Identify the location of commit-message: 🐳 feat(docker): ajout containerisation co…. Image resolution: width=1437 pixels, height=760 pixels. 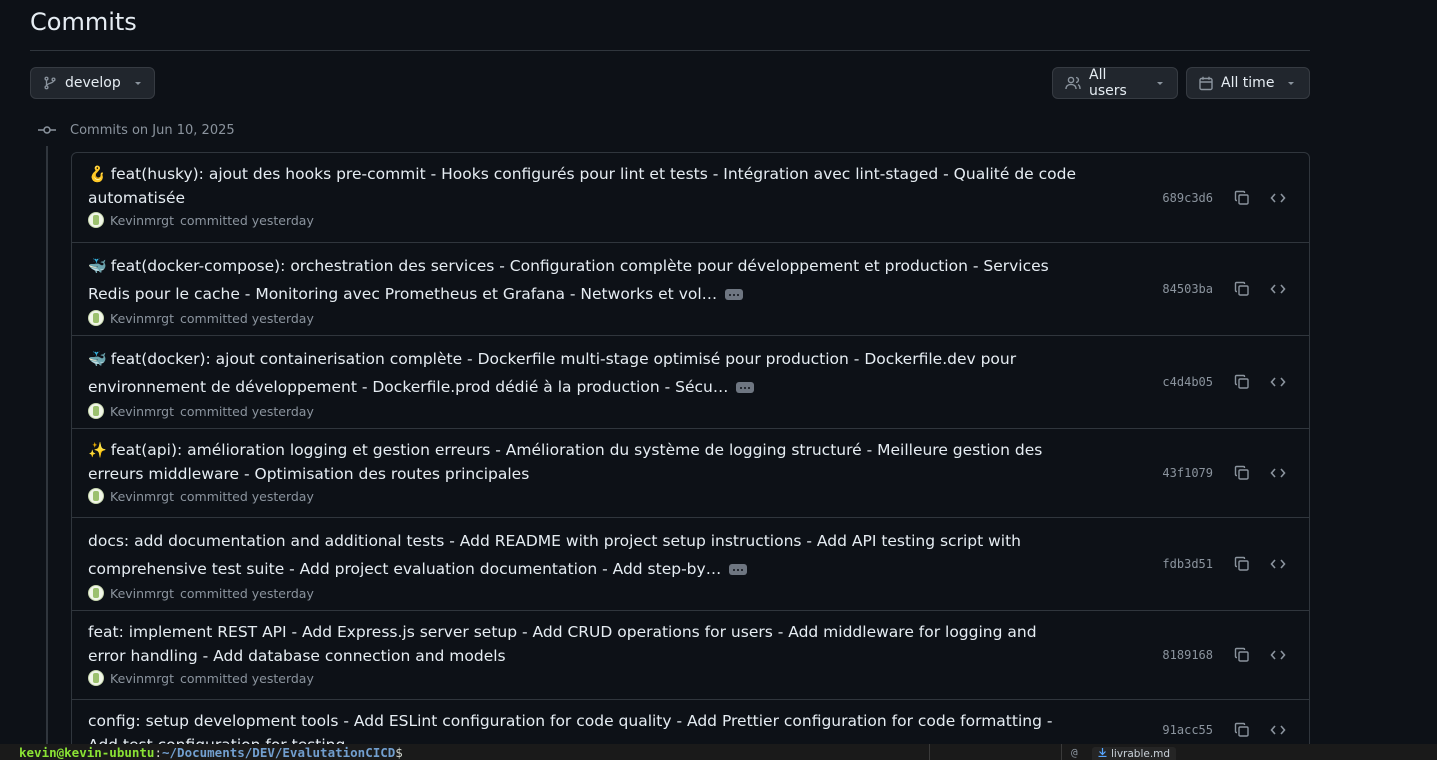
(583, 373).